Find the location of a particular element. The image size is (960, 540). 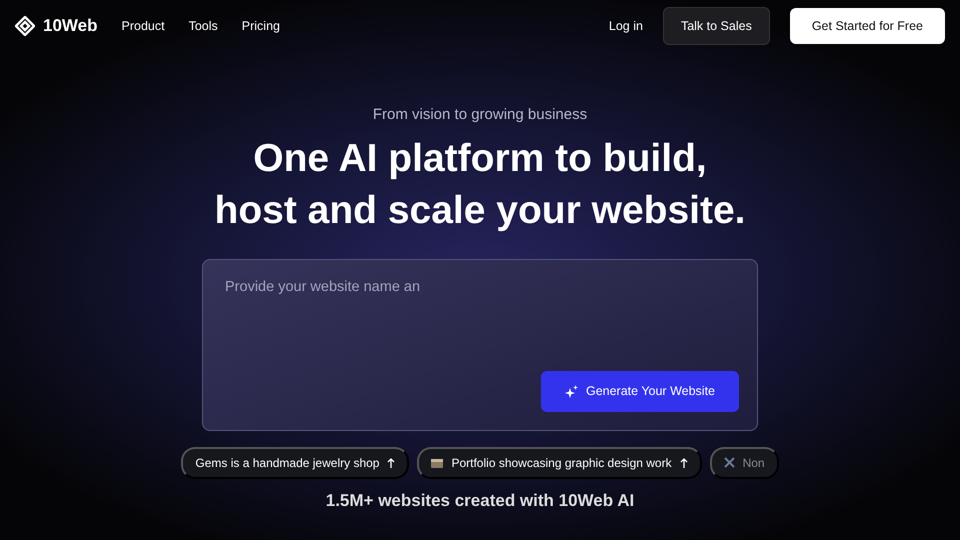

stat-text: 1.5M+ websites created with 10Web AI is located at coordinates (480, 500).